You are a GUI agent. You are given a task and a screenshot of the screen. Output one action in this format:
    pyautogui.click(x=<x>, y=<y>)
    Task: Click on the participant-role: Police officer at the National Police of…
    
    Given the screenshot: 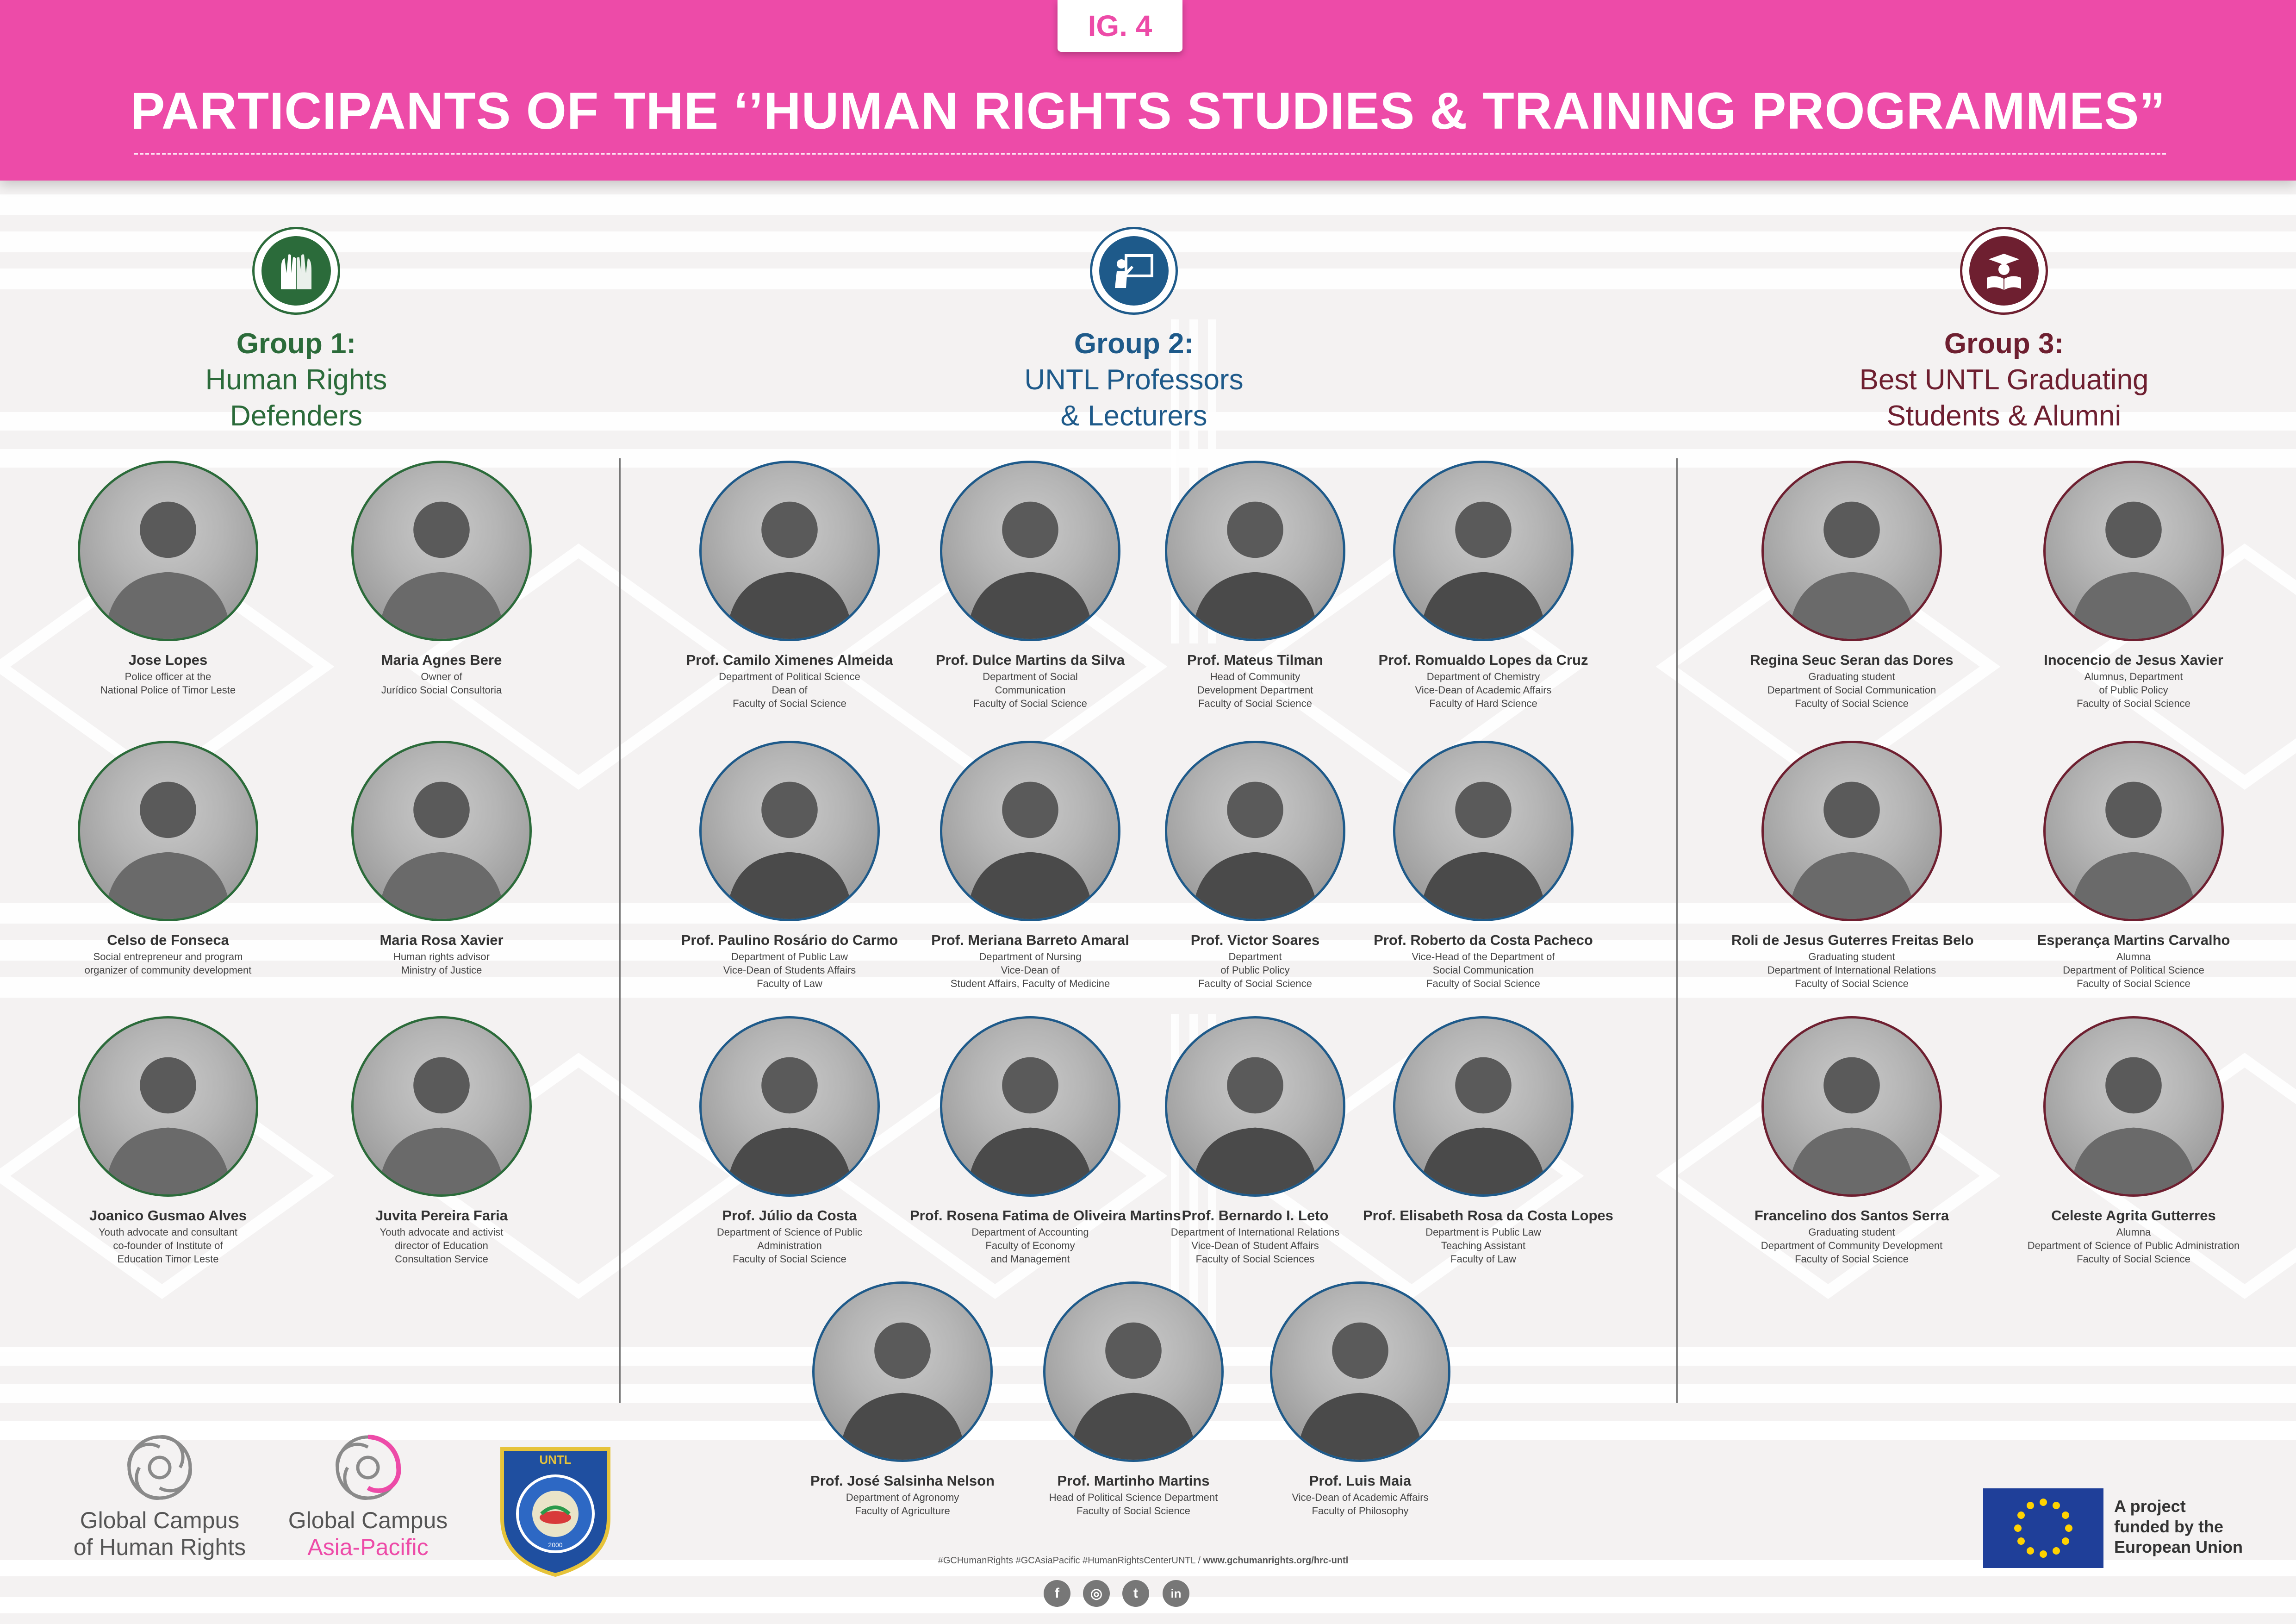 What is the action you would take?
    pyautogui.click(x=168, y=683)
    